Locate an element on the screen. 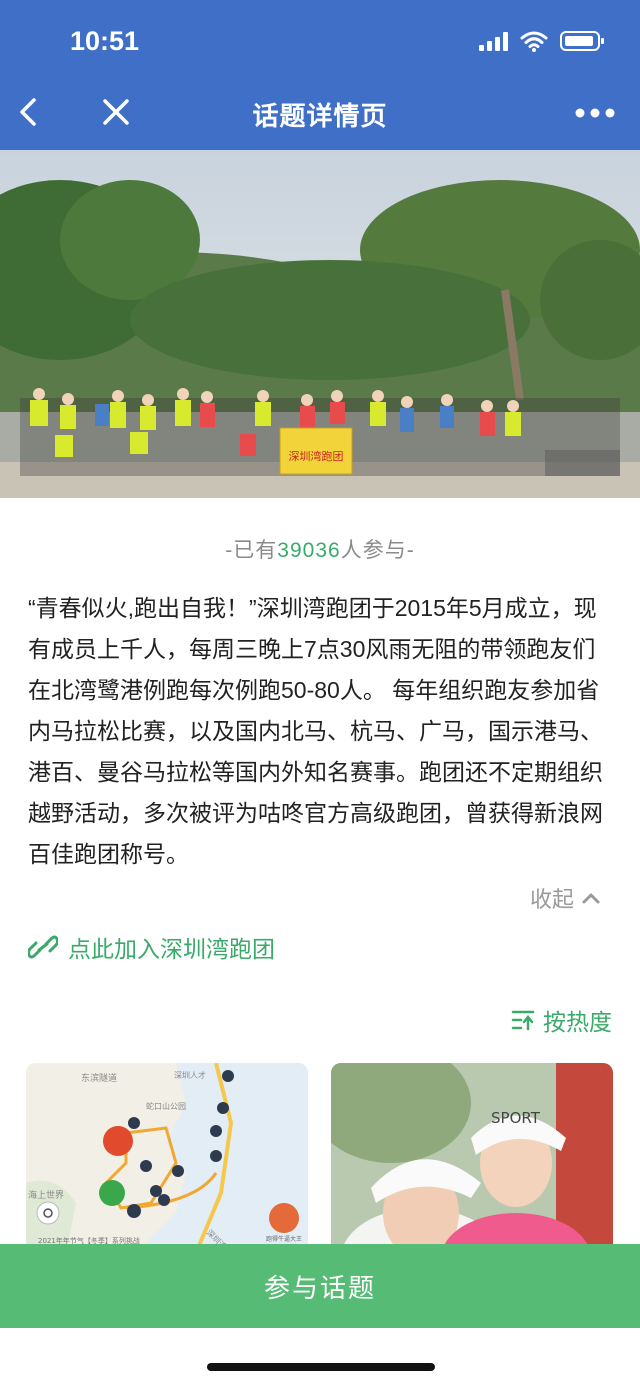 The image size is (640, 1385). join-topic-label: 参与话题 is located at coordinates (319, 1287).